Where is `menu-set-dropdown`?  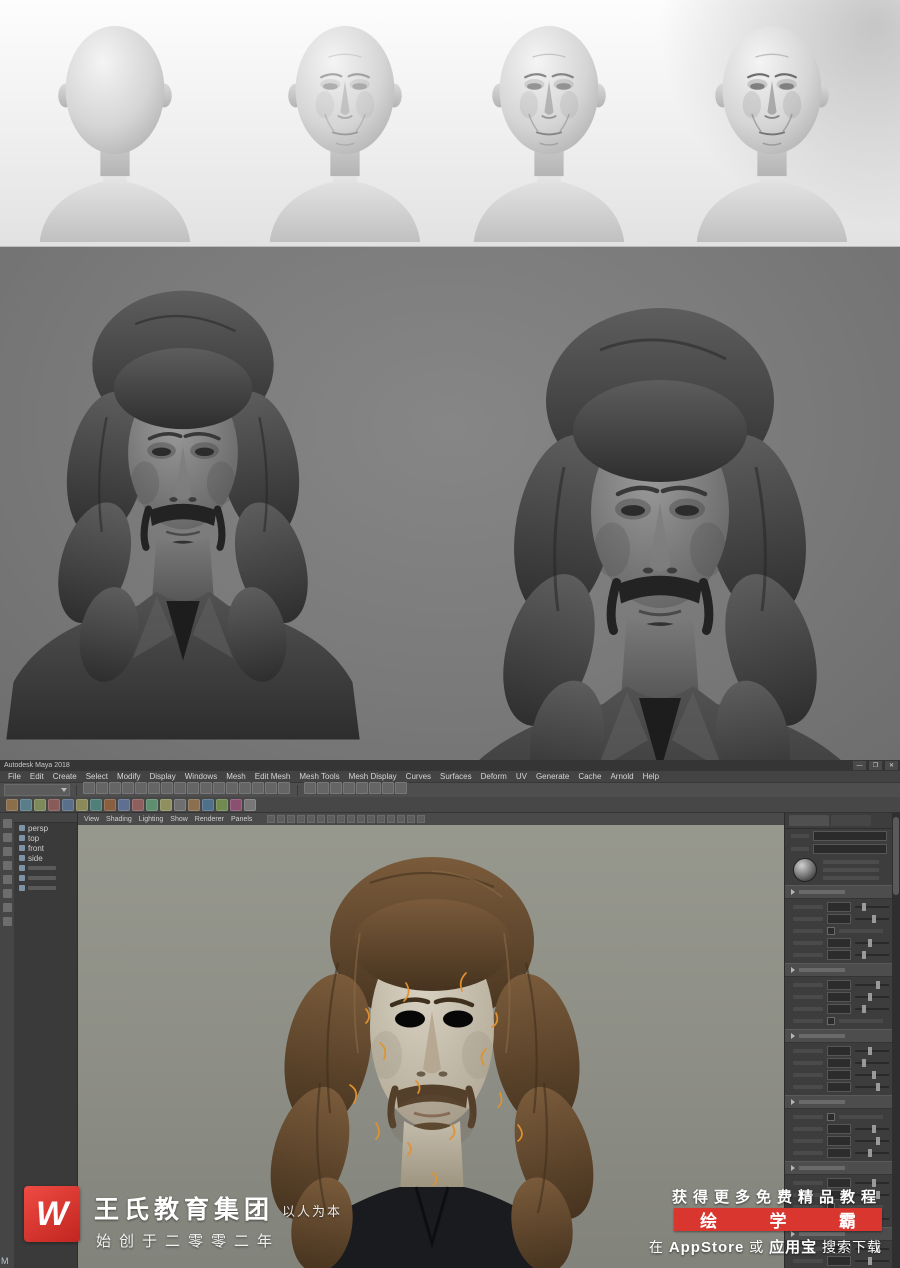 menu-set-dropdown is located at coordinates (37, 790).